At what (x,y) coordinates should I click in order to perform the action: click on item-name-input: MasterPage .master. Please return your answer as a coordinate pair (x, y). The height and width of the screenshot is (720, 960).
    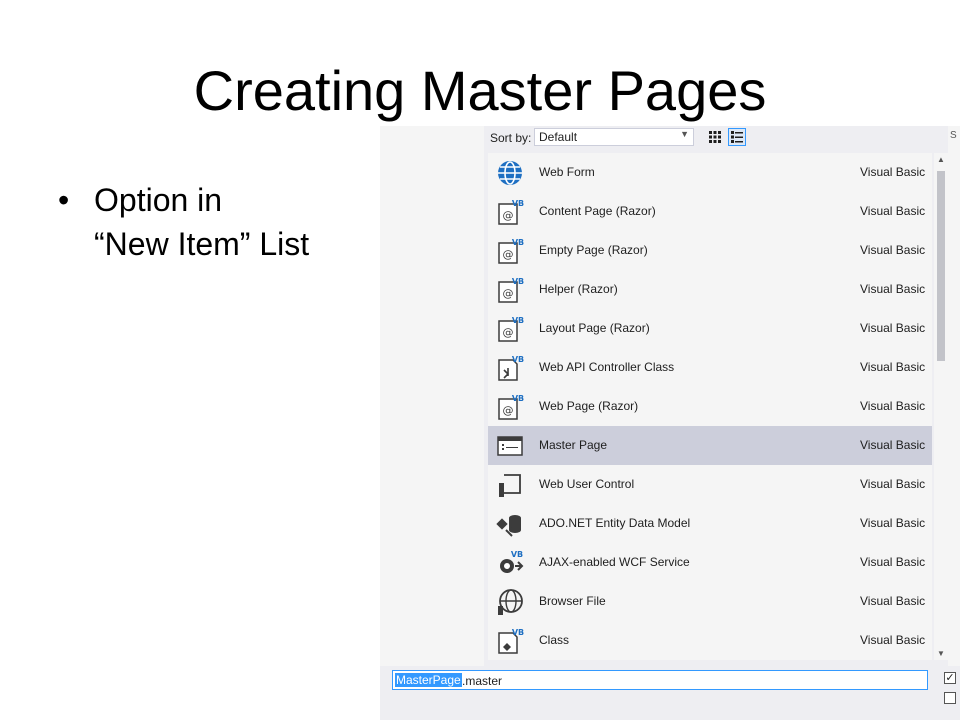
    Looking at the image, I should click on (660, 680).